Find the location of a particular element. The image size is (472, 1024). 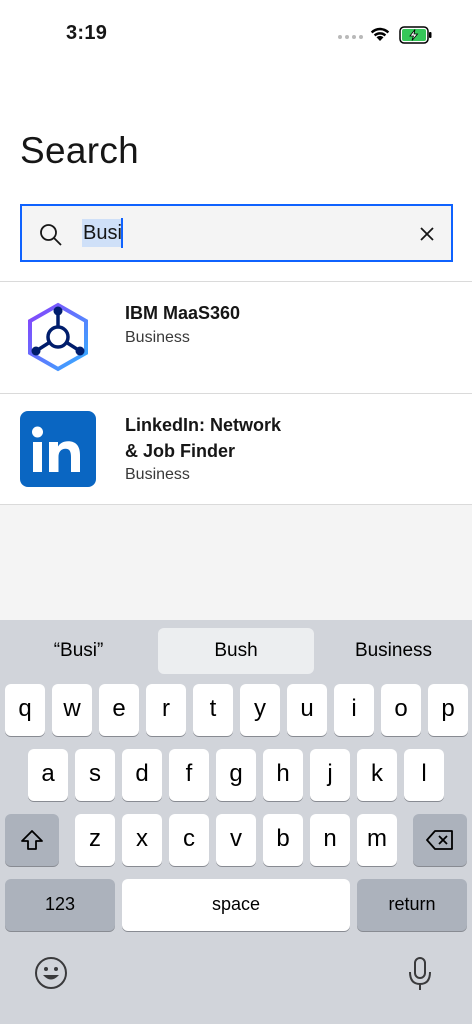

key-l: l is located at coordinates (424, 775).